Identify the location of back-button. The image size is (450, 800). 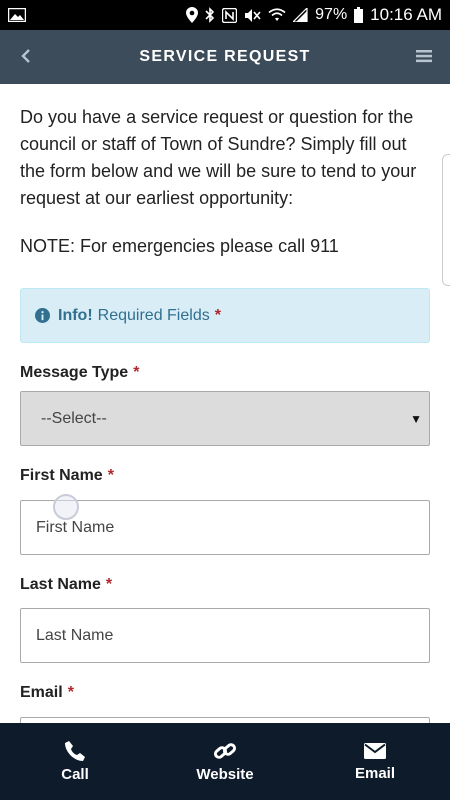
(26, 56).